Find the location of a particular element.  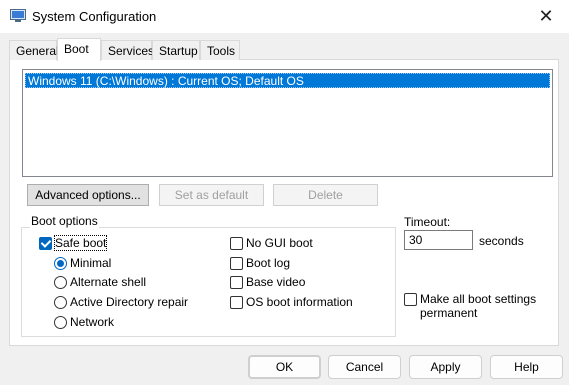

make-permanent-checkbox: Make all boot settings permanent is located at coordinates (470, 306).